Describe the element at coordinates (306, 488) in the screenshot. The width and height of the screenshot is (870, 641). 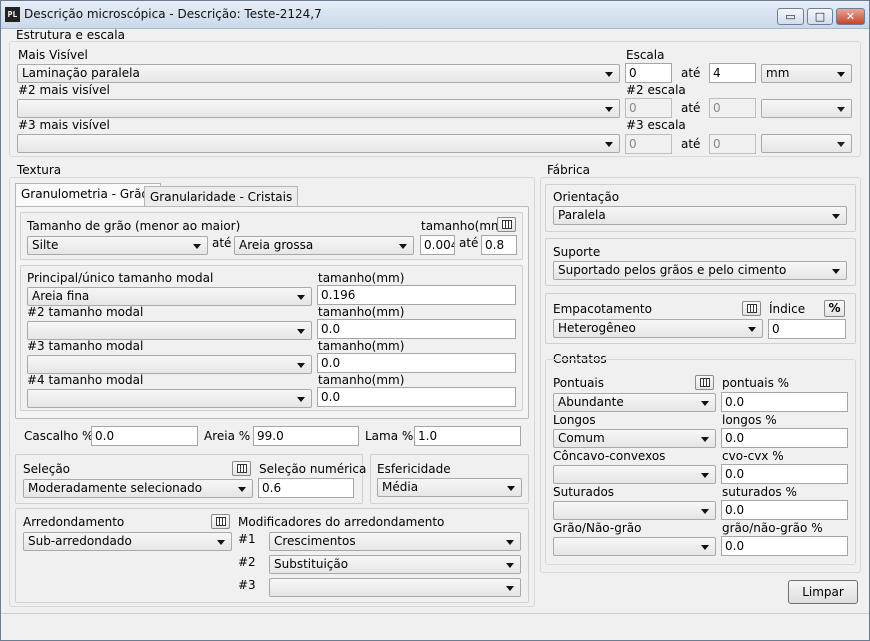
I see `selecao-numerica-field: 0.6` at that location.